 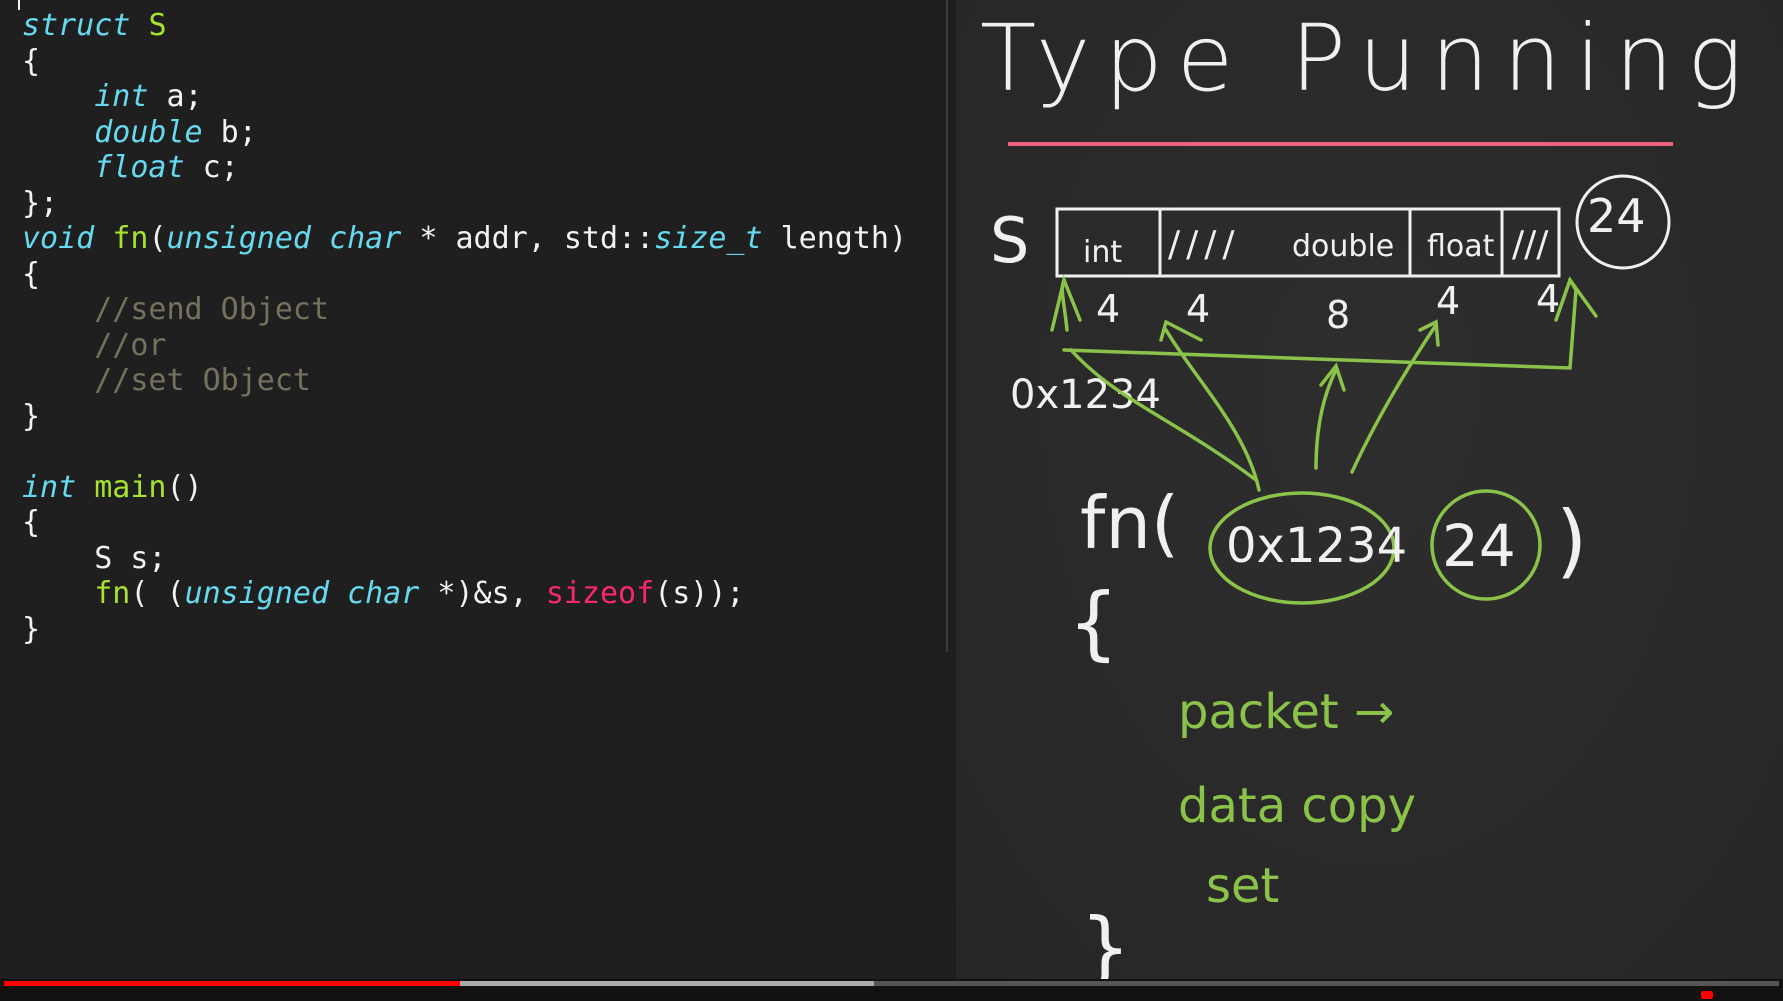 What do you see at coordinates (464, 204) in the screenshot?
I see `code-line: };` at bounding box center [464, 204].